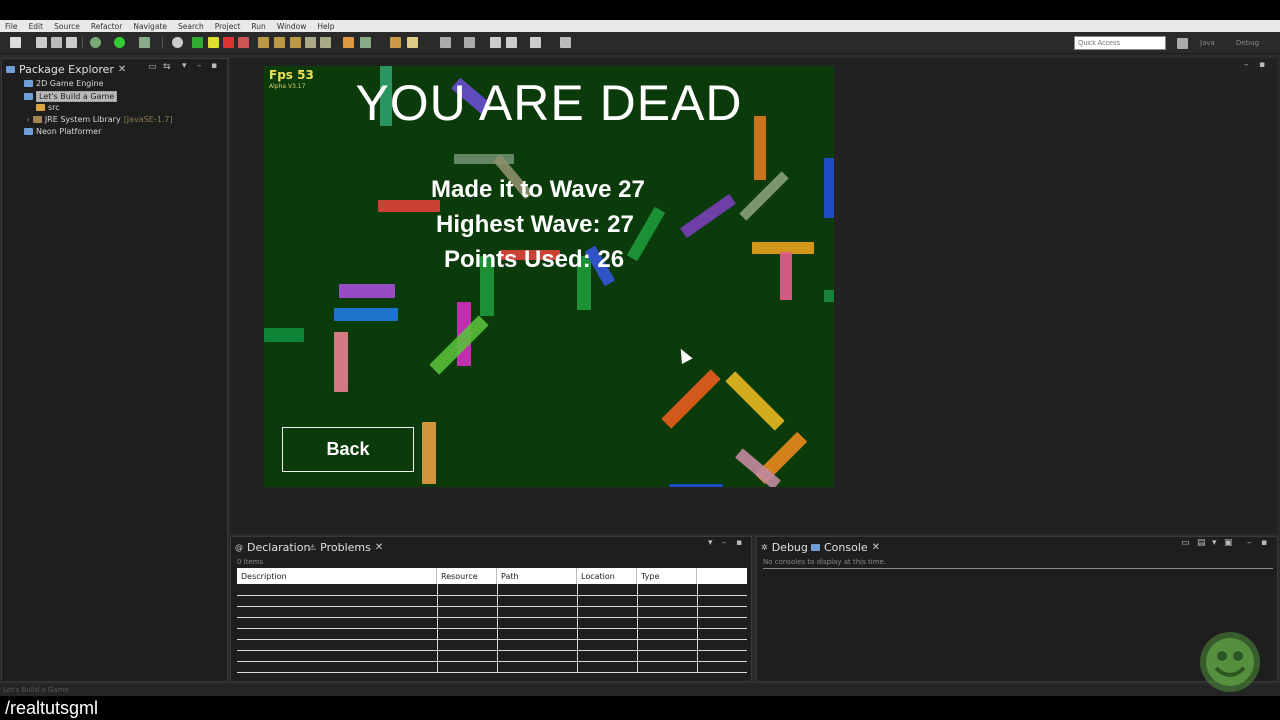  Describe the element at coordinates (565, 42) in the screenshot. I see `pin-editor-icon` at that location.